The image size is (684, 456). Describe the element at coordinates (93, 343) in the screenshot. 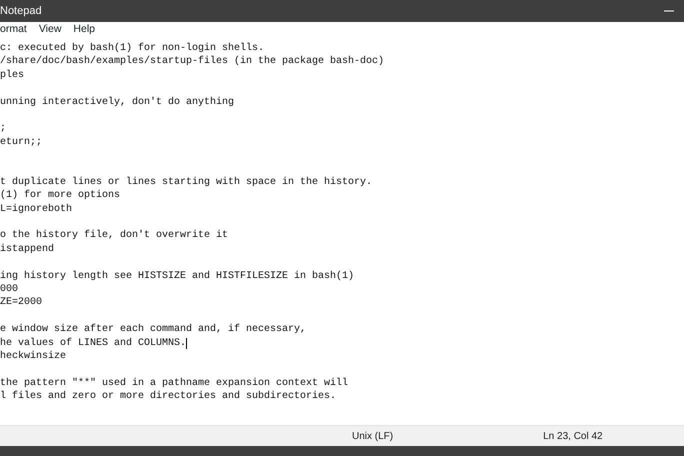

I see `code-line: he values of LINES and COLUMNS.` at that location.